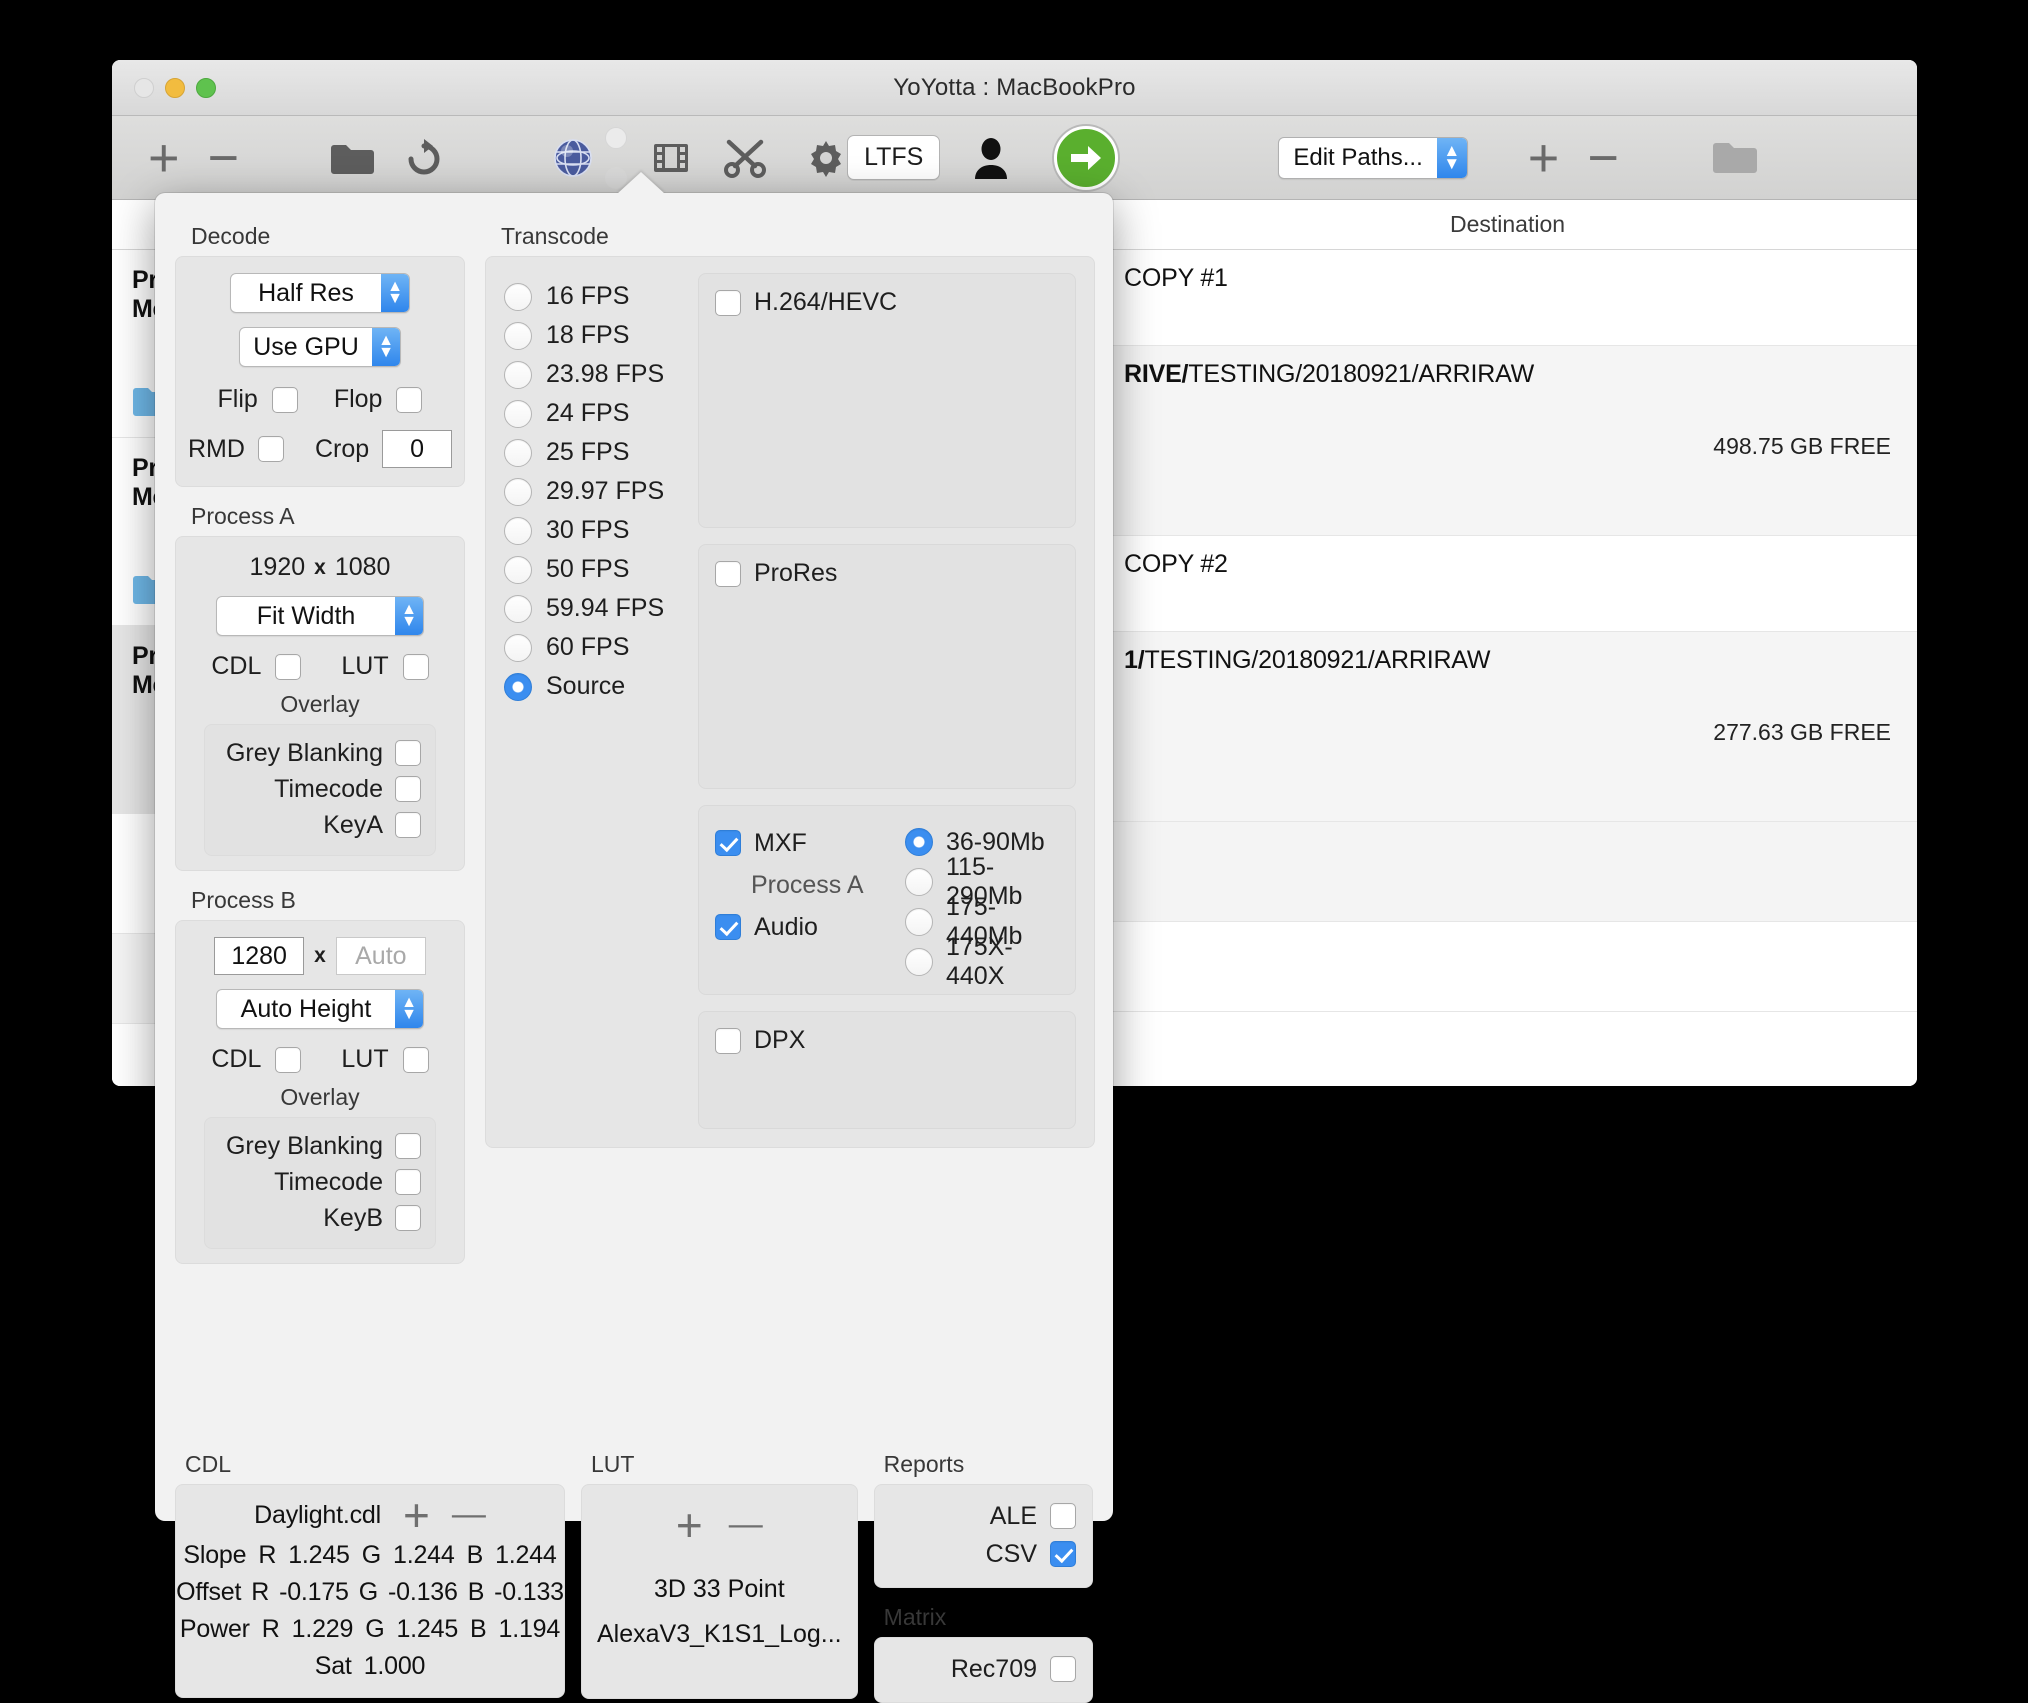 Image resolution: width=2028 pixels, height=1703 pixels. I want to click on process-a-timecode-checkbox, so click(408, 789).